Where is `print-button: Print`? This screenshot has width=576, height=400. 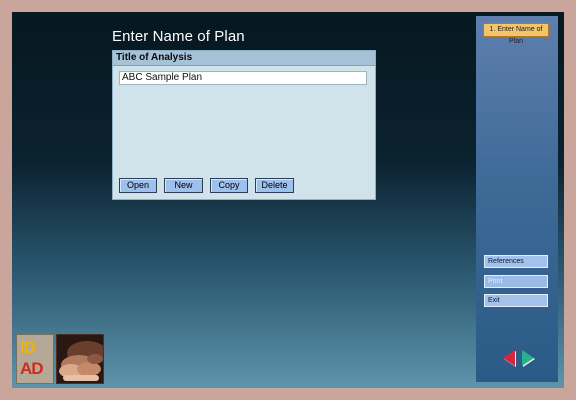
print-button: Print is located at coordinates (516, 281).